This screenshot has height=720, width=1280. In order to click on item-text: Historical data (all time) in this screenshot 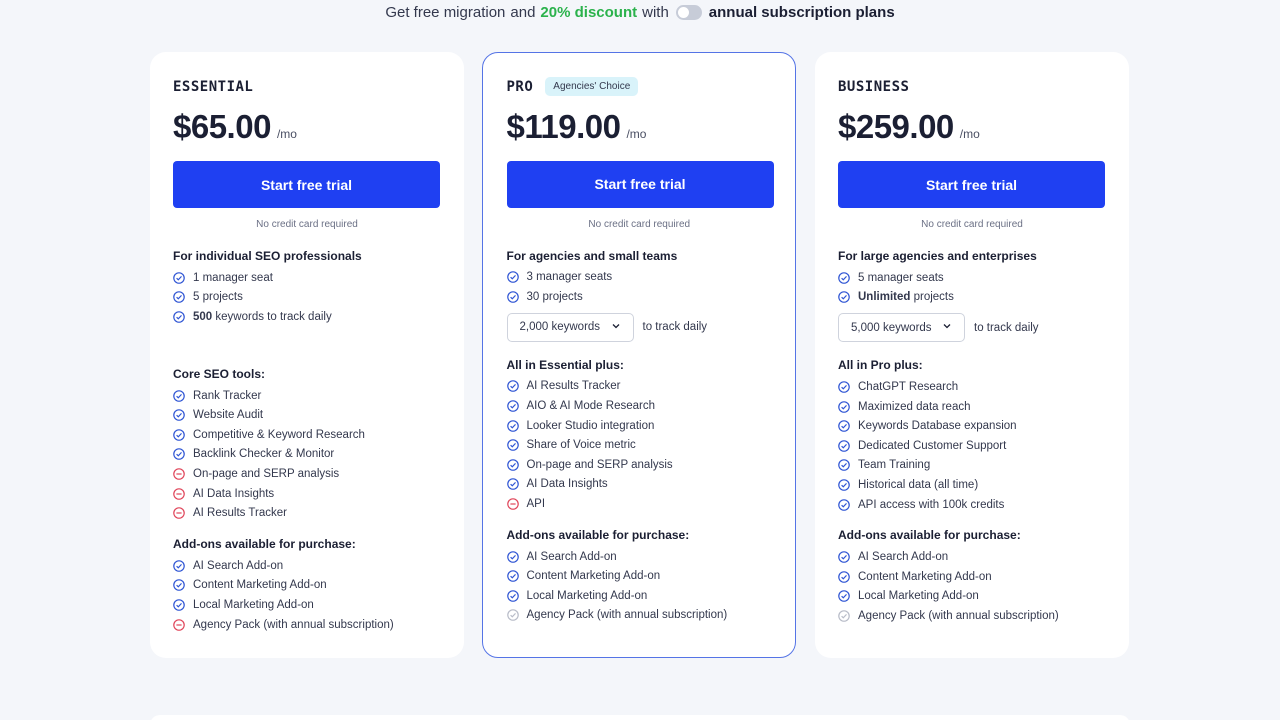, I will do `click(918, 484)`.